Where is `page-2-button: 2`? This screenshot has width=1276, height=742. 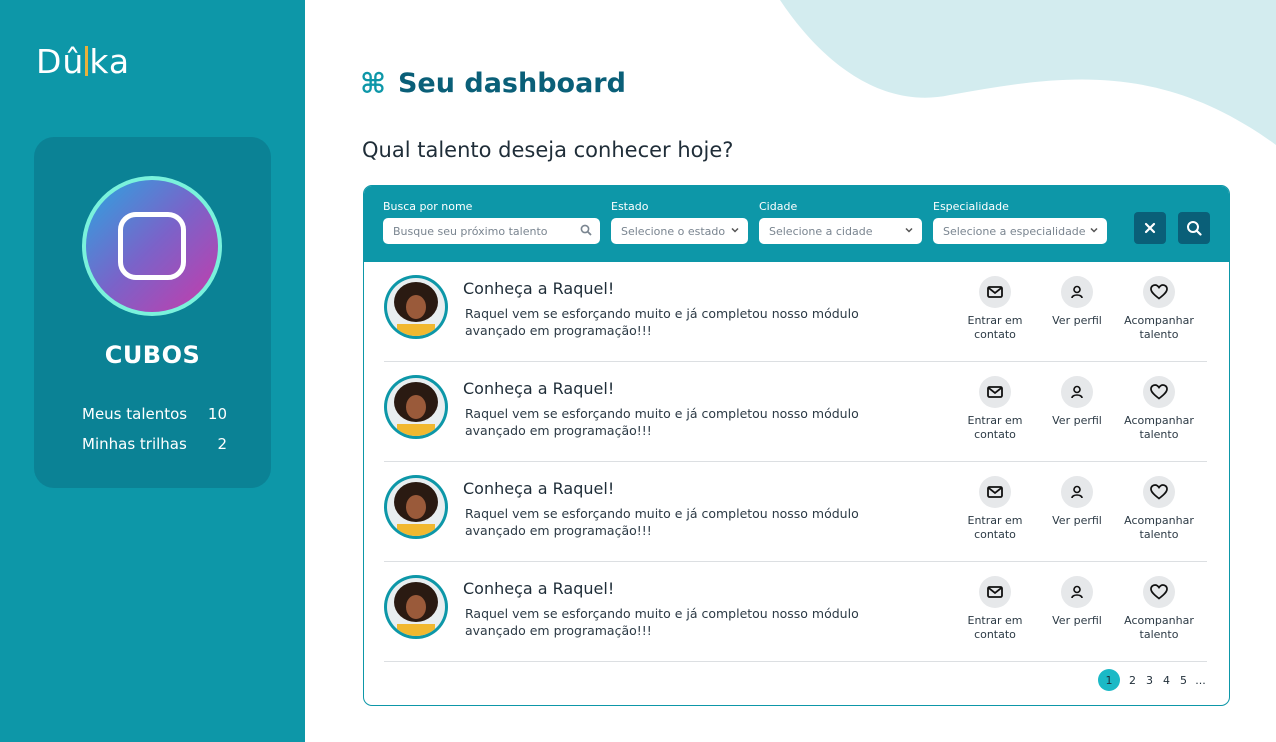
page-2-button: 2 is located at coordinates (1132, 680).